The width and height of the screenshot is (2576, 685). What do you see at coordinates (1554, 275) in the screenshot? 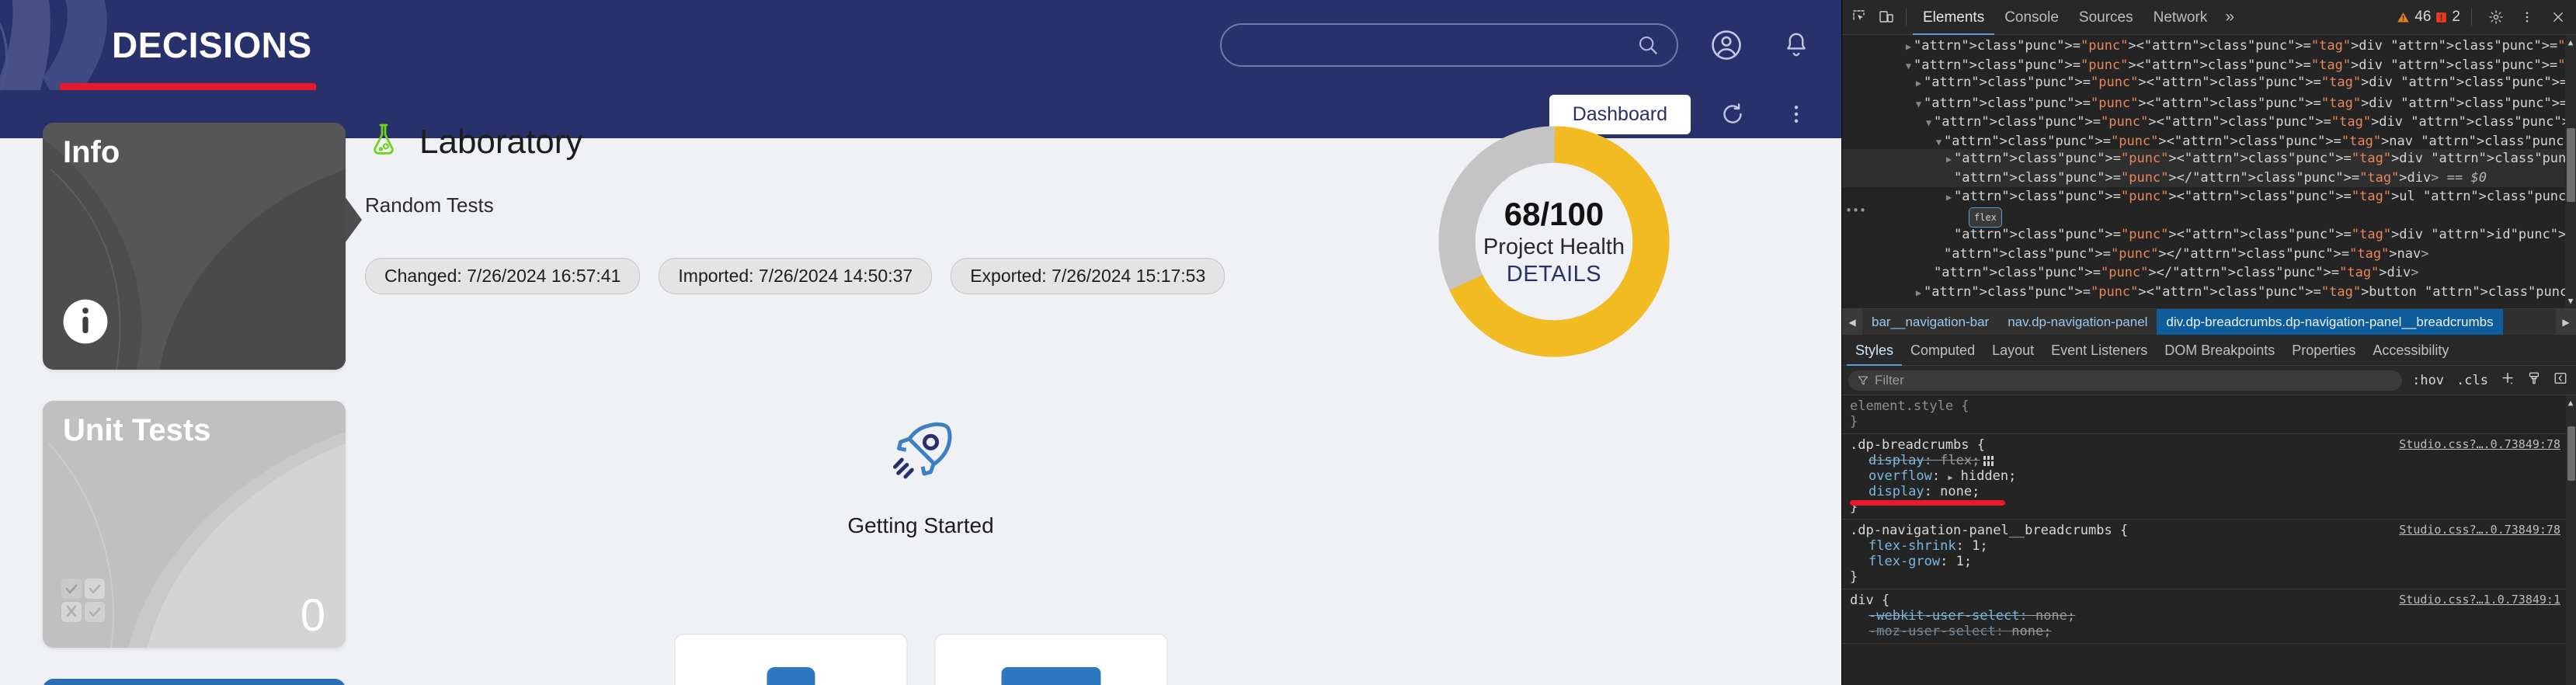
I see `health-details-link: DETAILS` at bounding box center [1554, 275].